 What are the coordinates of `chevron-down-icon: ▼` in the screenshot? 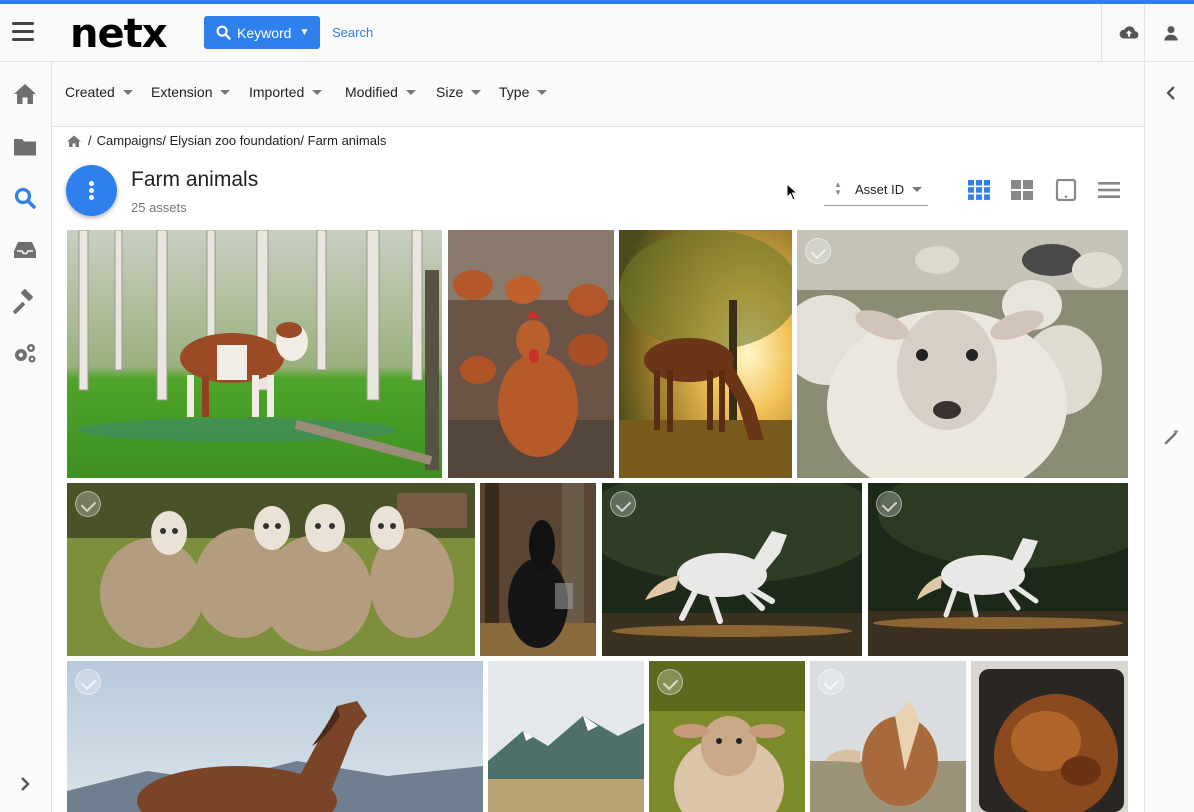 It's located at (304, 32).